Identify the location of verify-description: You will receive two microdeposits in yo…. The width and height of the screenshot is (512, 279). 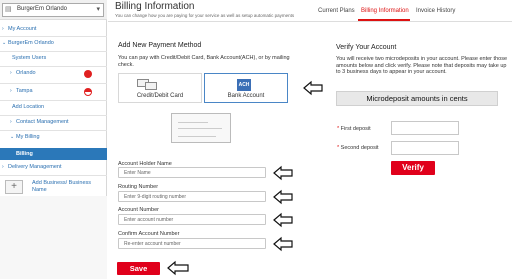
(421, 65).